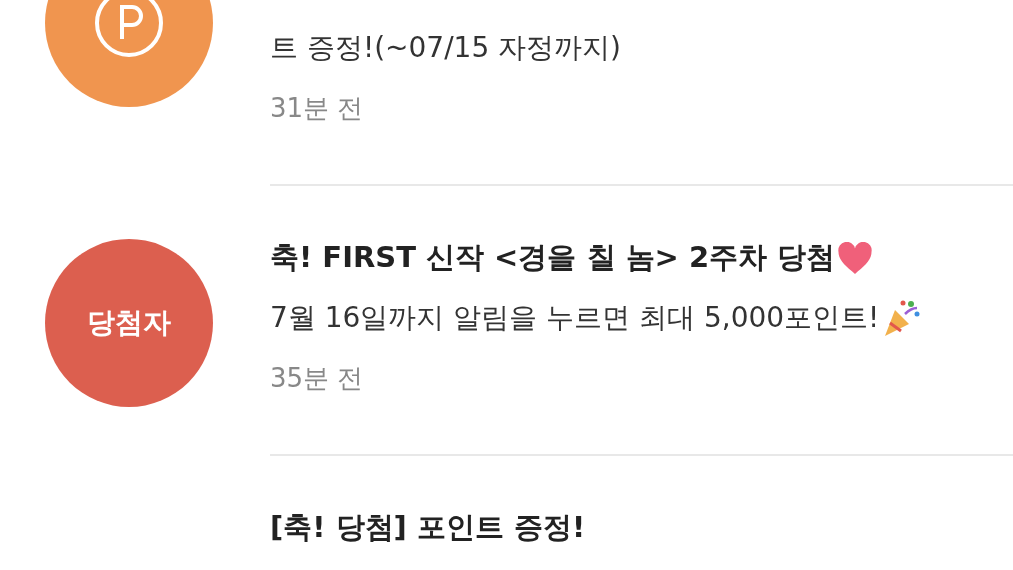 Image resolution: width=1013 pixels, height=570 pixels. I want to click on timestamp: 35분 전, so click(317, 378).